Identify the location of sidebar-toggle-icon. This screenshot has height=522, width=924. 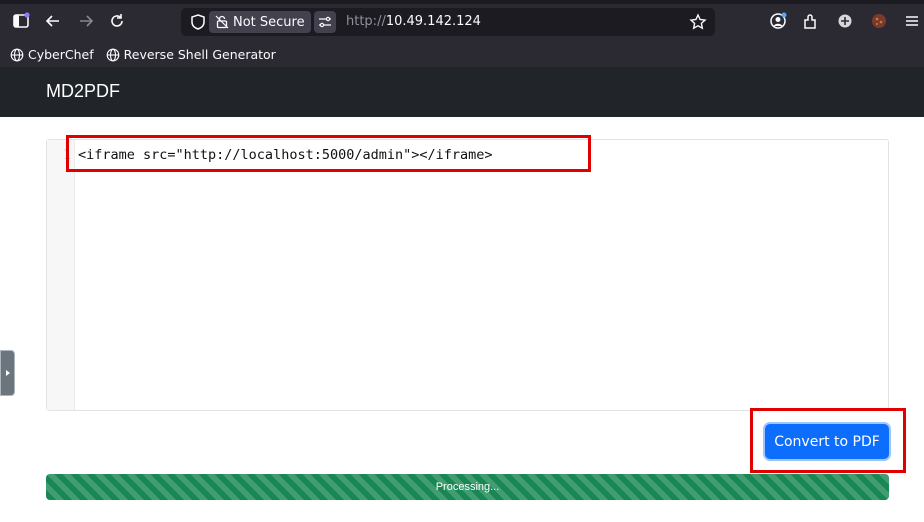
(21, 21).